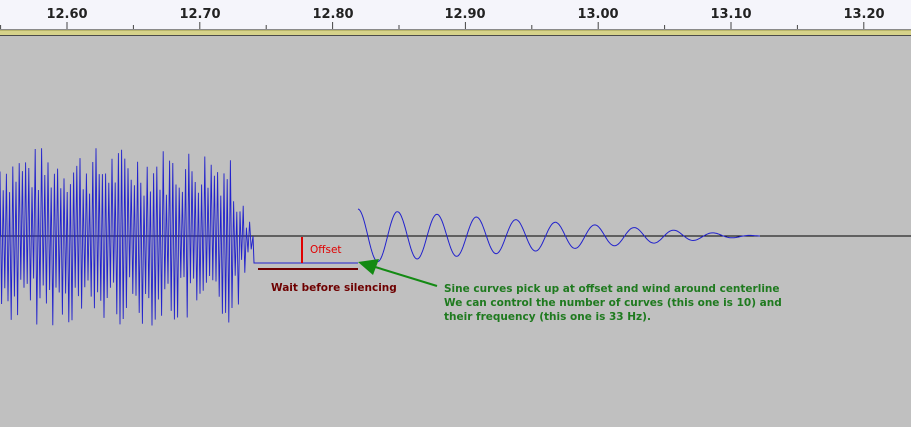 The height and width of the screenshot is (427, 911). Describe the element at coordinates (334, 288) in the screenshot. I see `wait-label: Wait before silencing` at that location.